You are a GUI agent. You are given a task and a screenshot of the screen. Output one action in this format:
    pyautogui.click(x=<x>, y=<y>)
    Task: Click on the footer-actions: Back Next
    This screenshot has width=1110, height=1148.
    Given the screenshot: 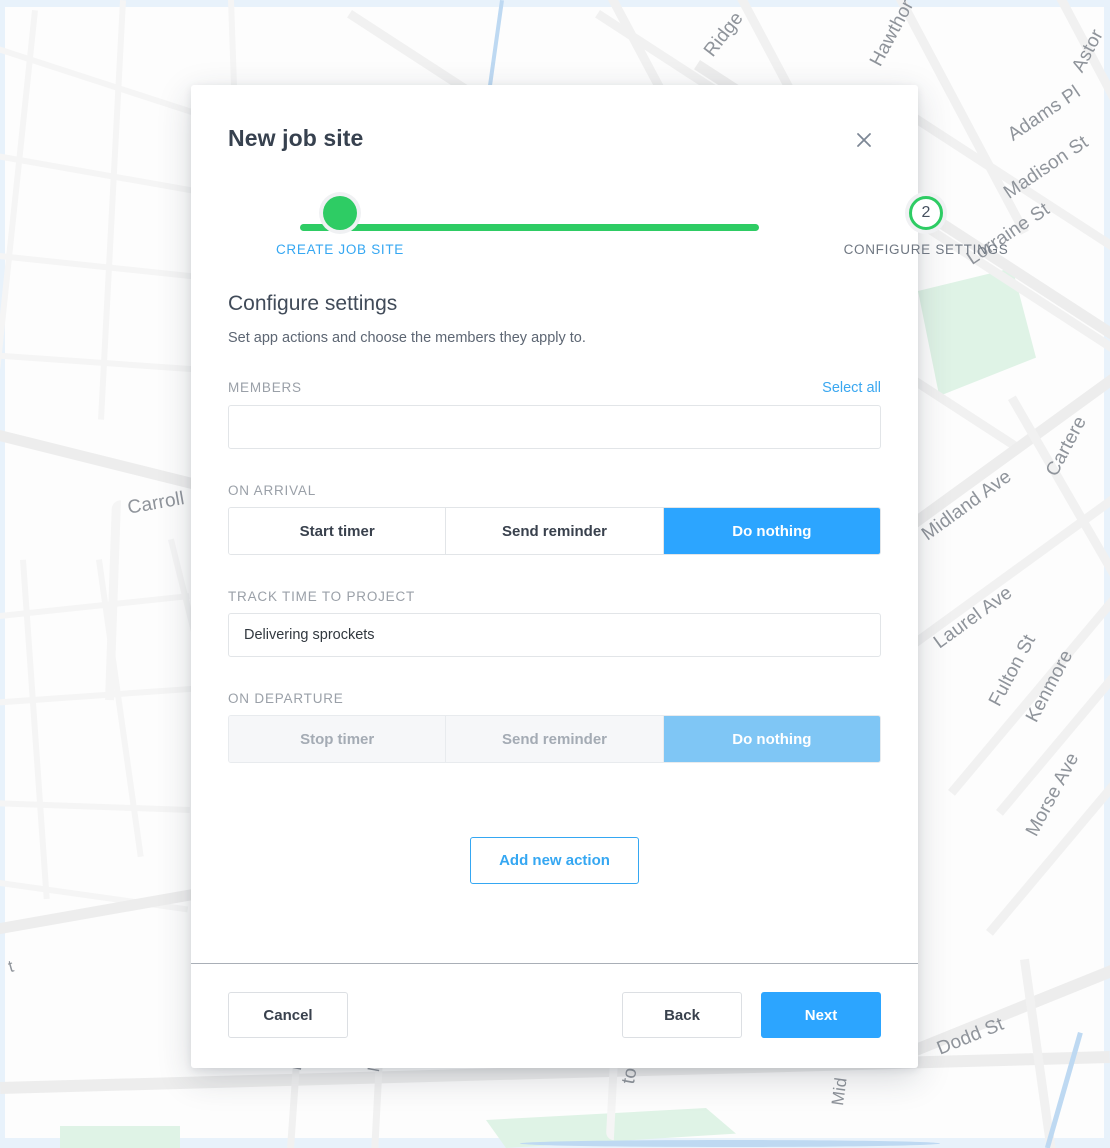 What is the action you would take?
    pyautogui.click(x=751, y=1015)
    